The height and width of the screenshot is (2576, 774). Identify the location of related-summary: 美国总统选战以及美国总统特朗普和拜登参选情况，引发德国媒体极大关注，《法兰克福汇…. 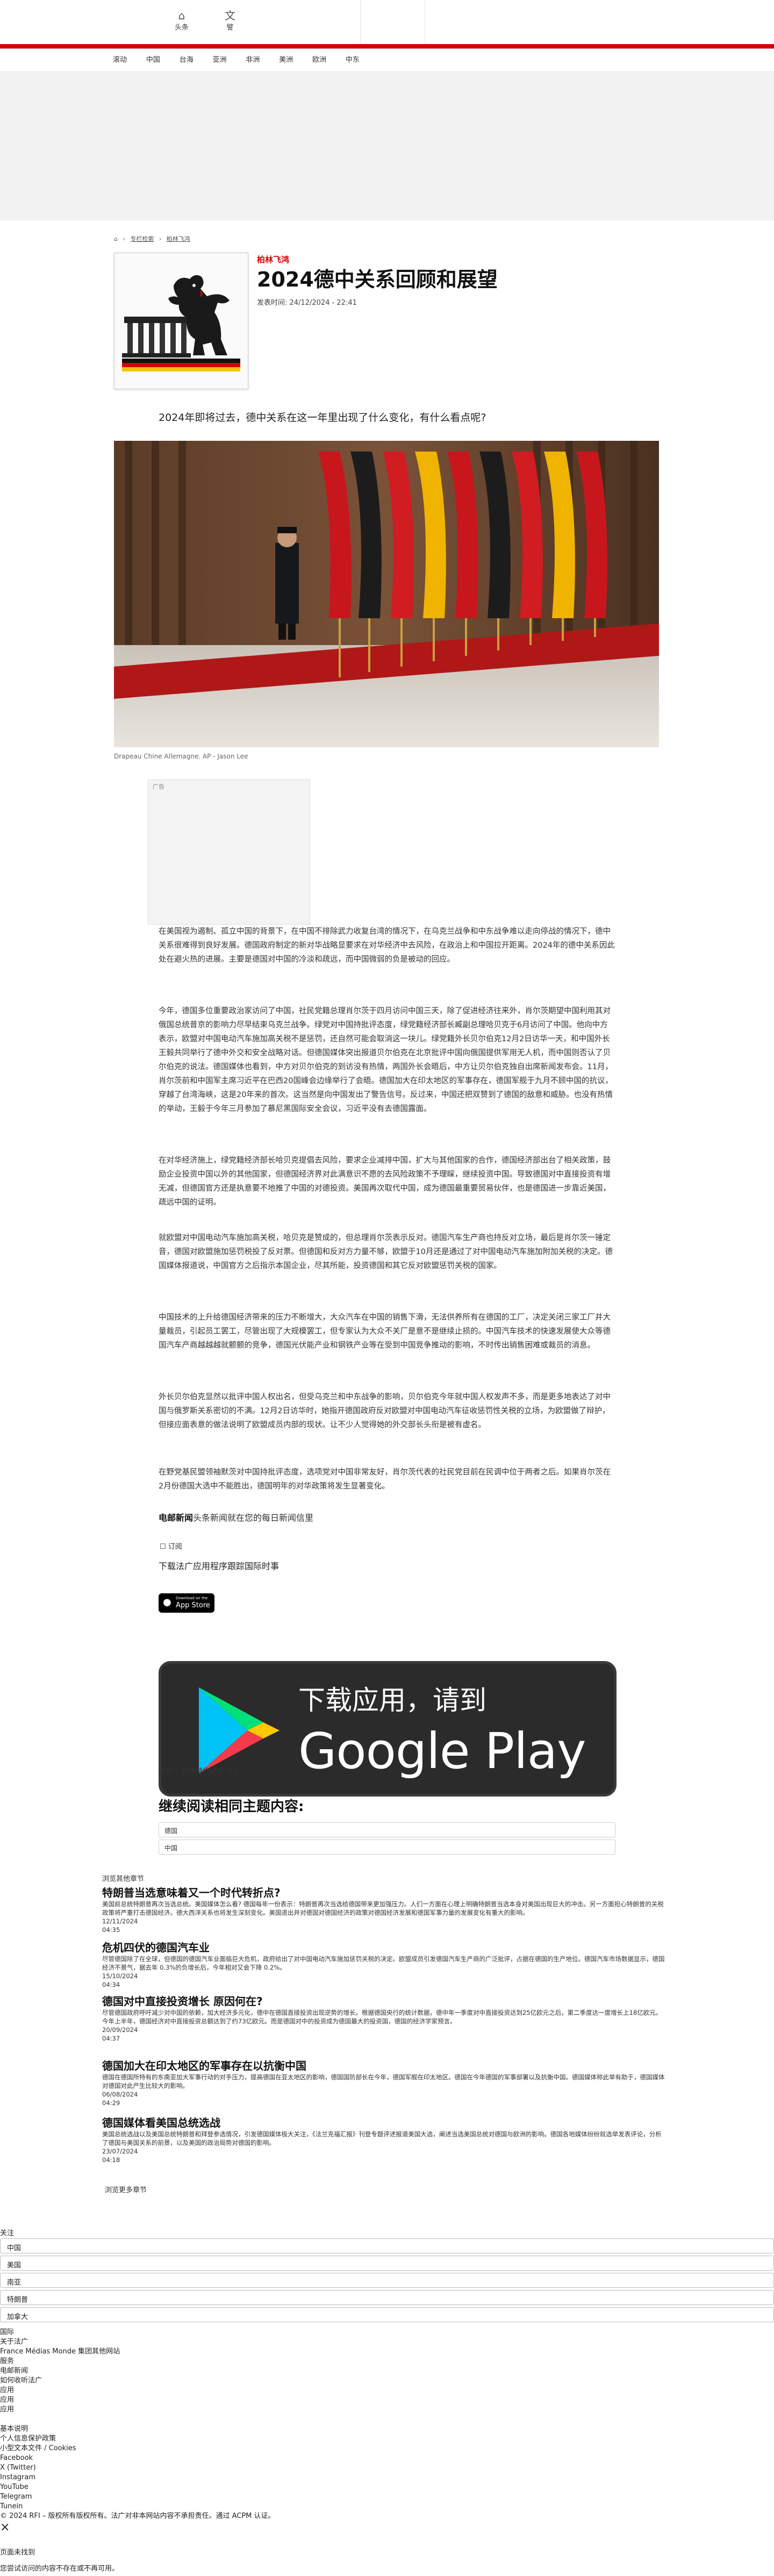
(382, 2138).